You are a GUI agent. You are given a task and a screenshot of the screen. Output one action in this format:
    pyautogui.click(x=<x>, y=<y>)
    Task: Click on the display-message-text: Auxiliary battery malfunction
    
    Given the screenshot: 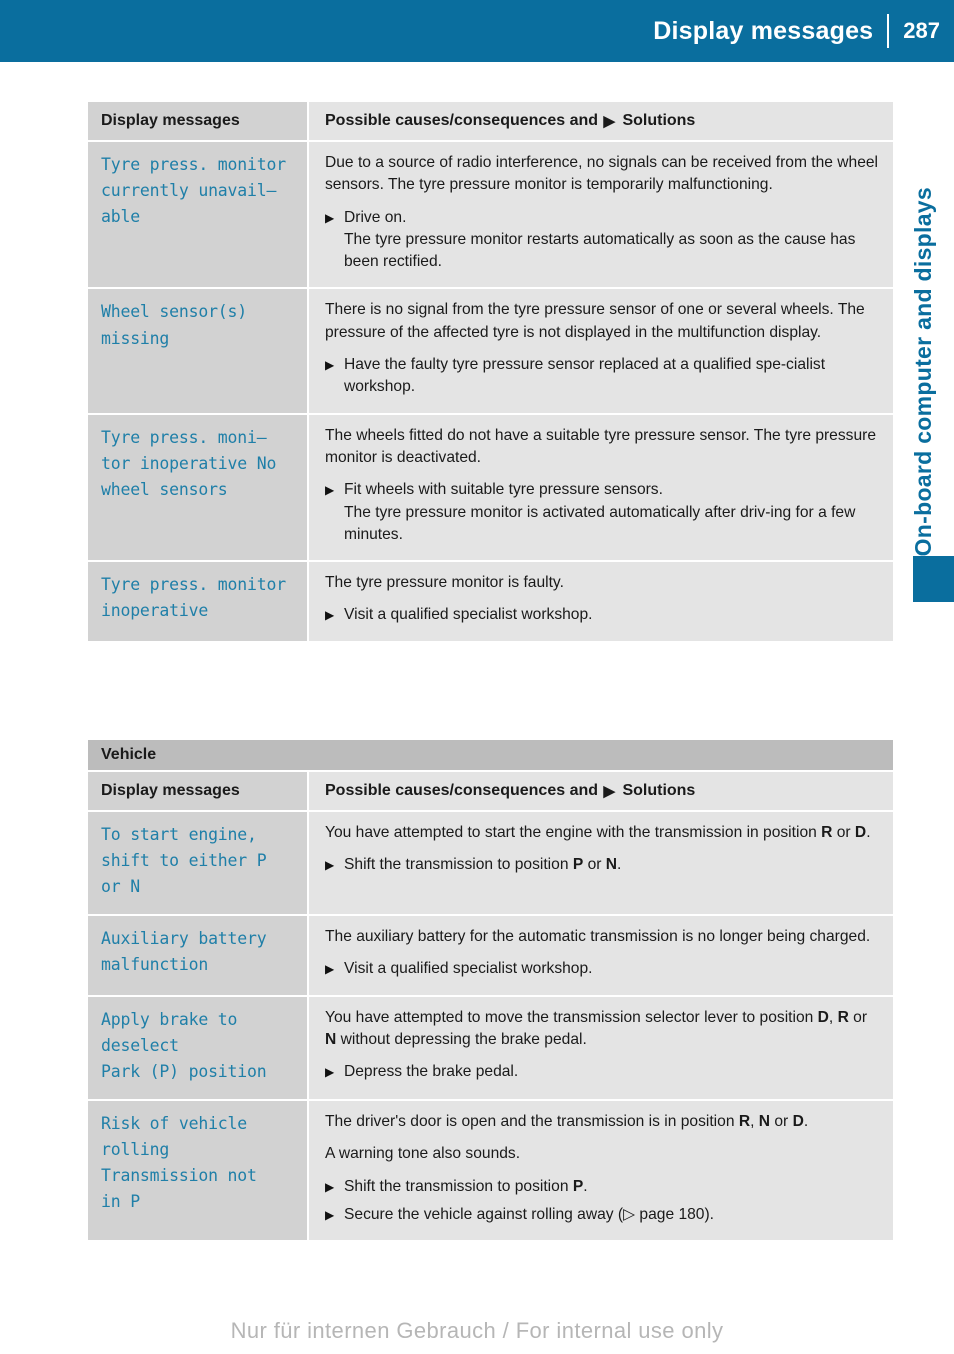 What is the action you would take?
    pyautogui.click(x=184, y=952)
    